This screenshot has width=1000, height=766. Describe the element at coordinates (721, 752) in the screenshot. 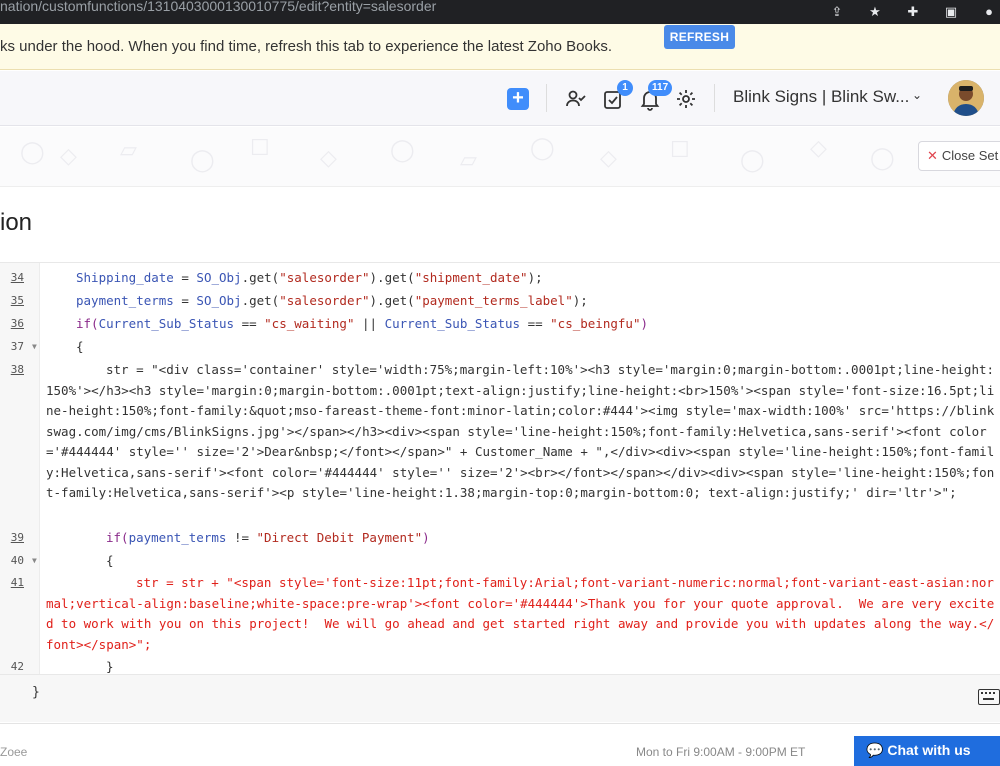

I see `support-hours: Mon to Fri 9:00AM - 9:00PM ET` at that location.